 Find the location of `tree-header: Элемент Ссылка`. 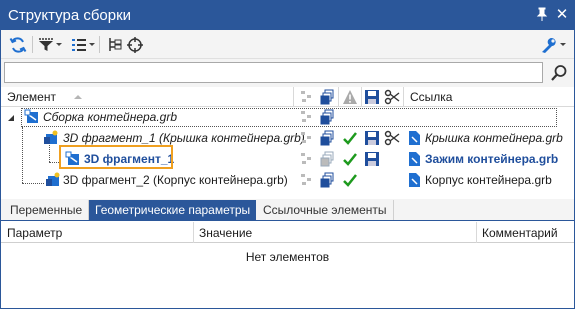

tree-header: Элемент Ссылка is located at coordinates (287, 97).